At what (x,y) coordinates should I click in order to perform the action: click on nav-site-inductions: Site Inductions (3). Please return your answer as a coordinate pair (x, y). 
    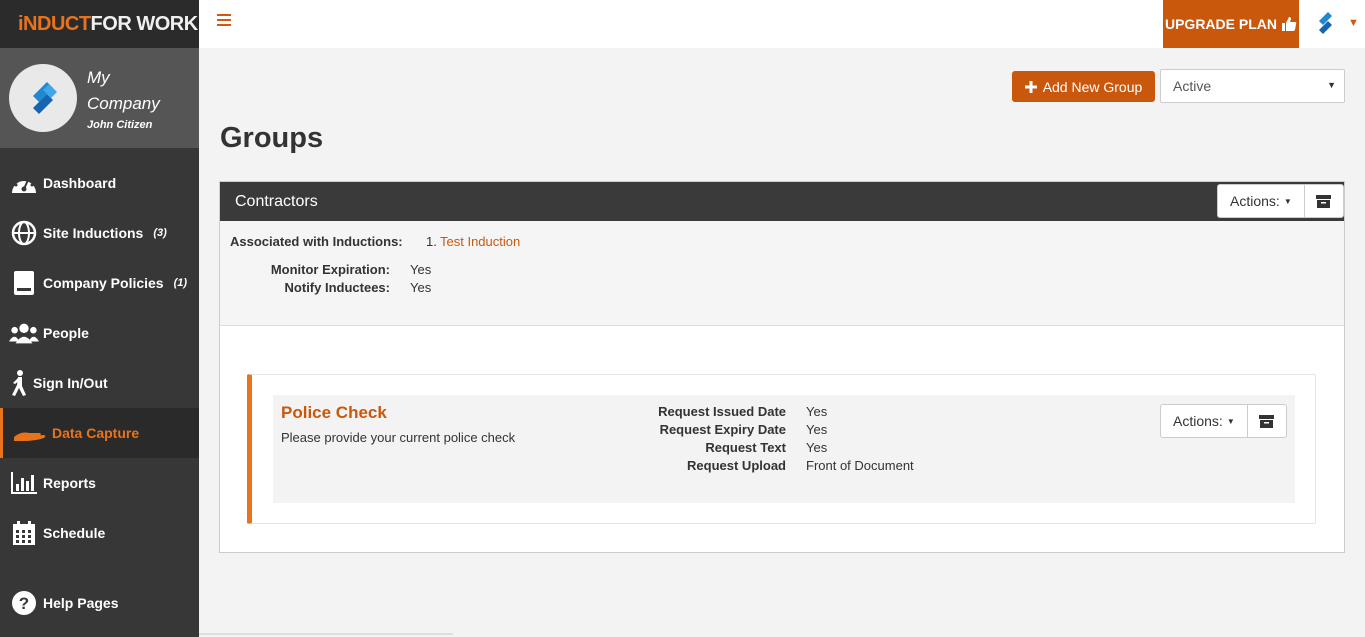
    Looking at the image, I should click on (99, 233).